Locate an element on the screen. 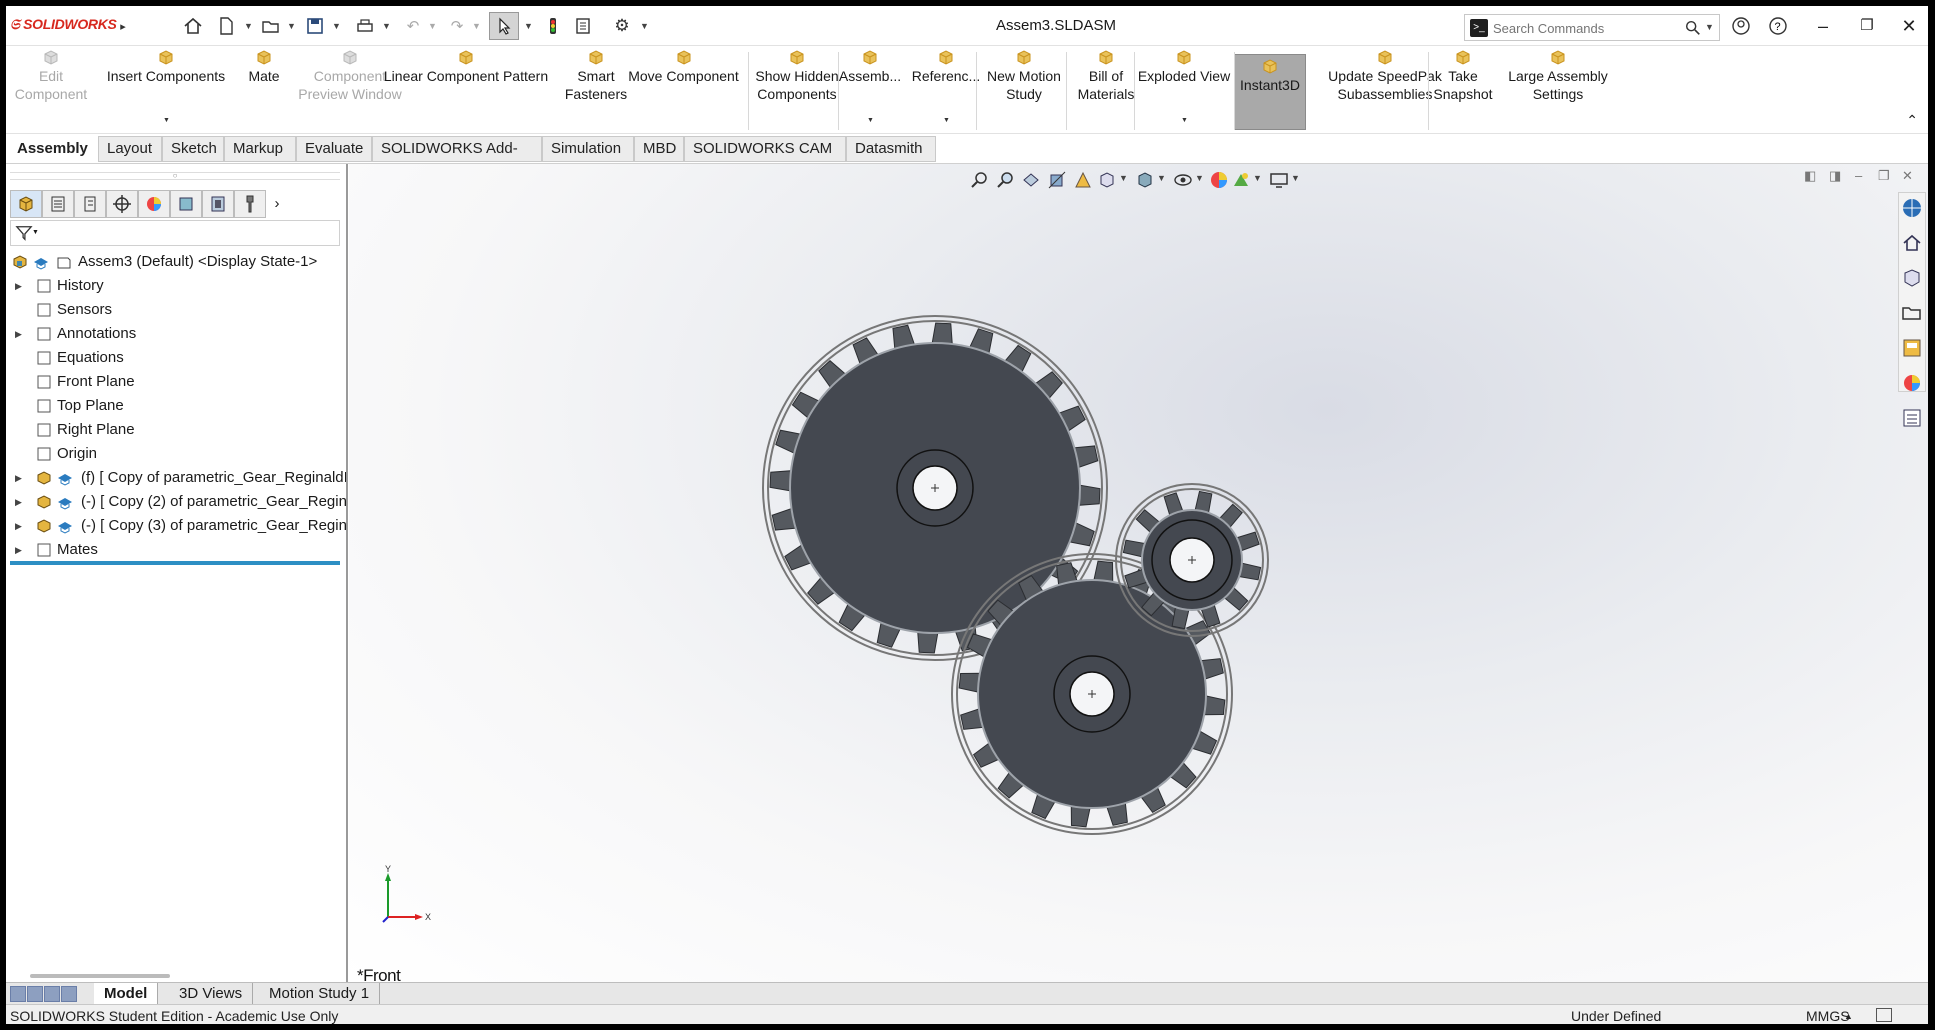 The width and height of the screenshot is (1935, 1030). cam-feature-tab-icon is located at coordinates (186, 204).